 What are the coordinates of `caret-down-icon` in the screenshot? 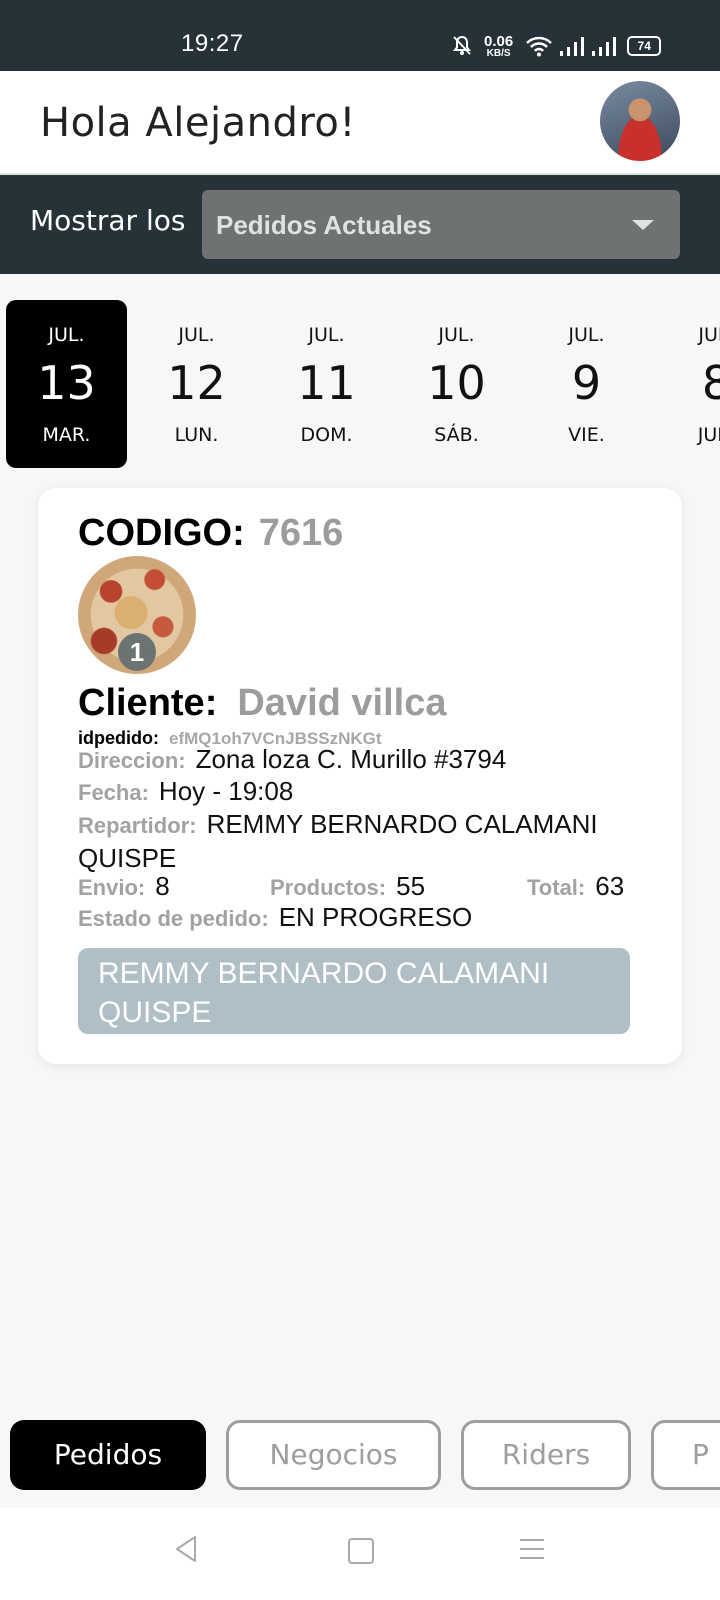 It's located at (643, 225).